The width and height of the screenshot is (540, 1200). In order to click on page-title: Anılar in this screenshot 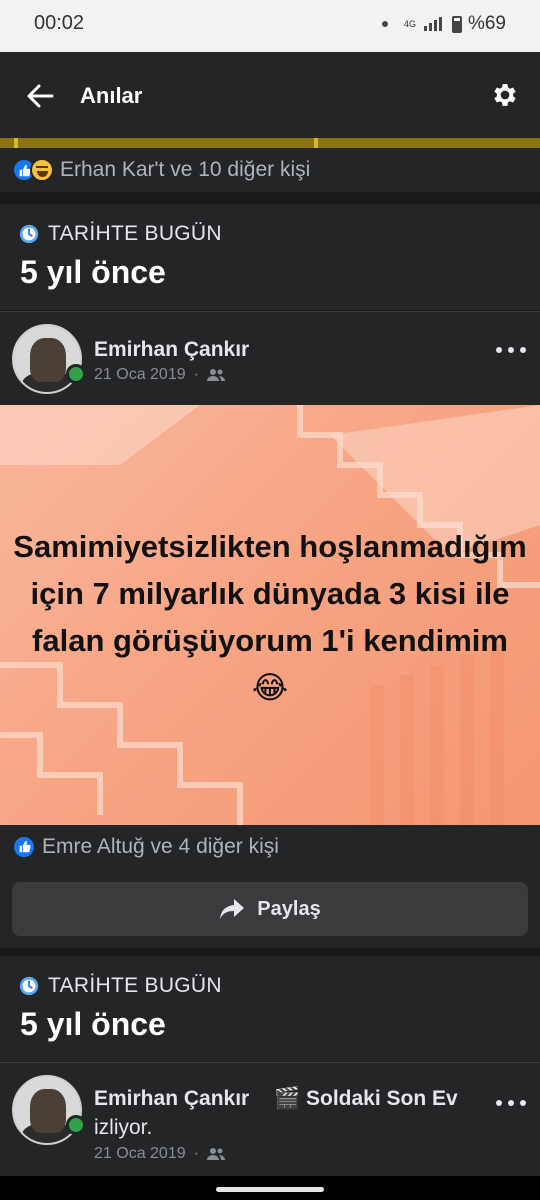, I will do `click(111, 95)`.